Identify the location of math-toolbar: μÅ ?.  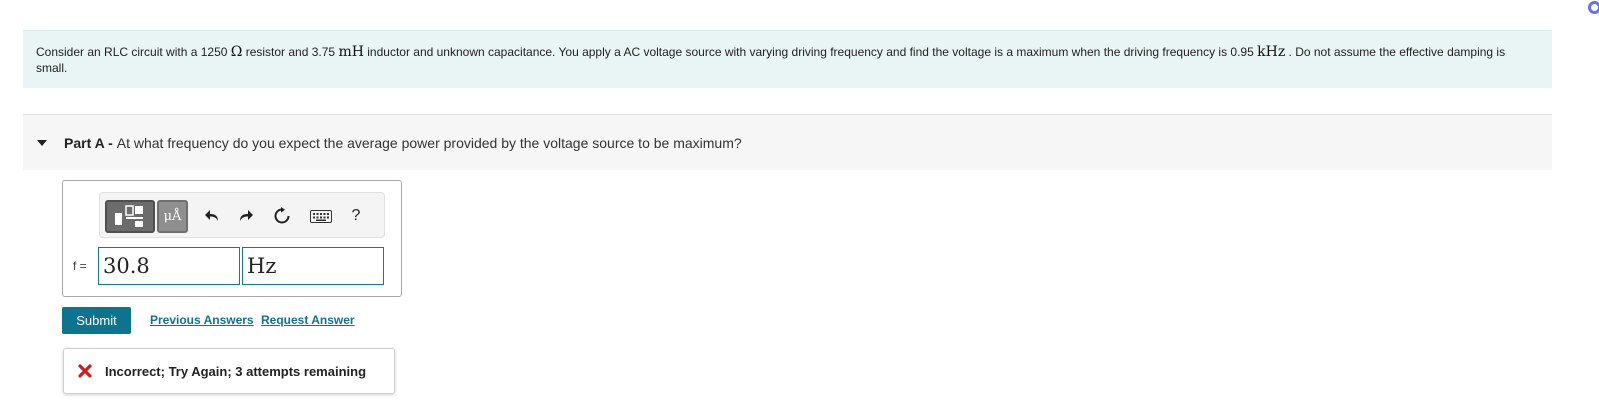
(242, 215).